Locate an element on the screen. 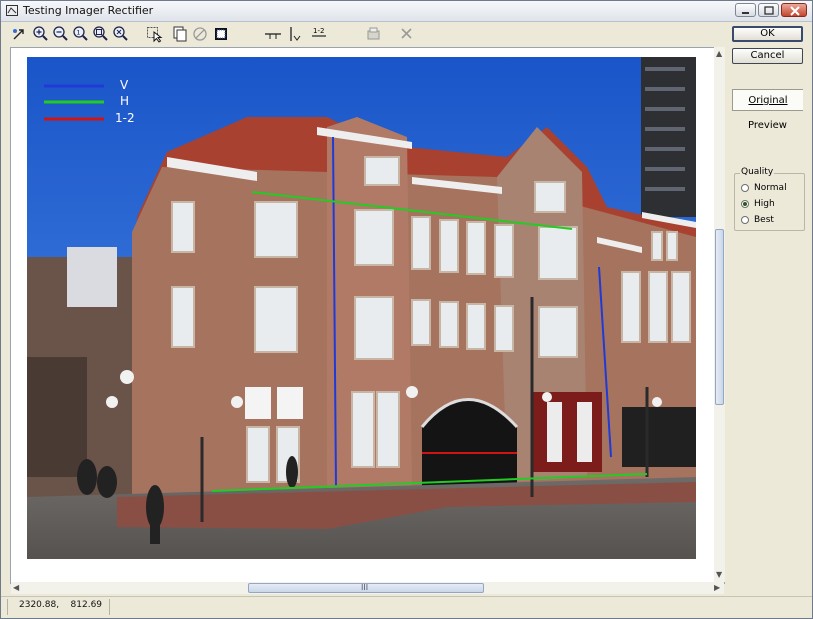  tool-zoom-out is located at coordinates (61, 34).